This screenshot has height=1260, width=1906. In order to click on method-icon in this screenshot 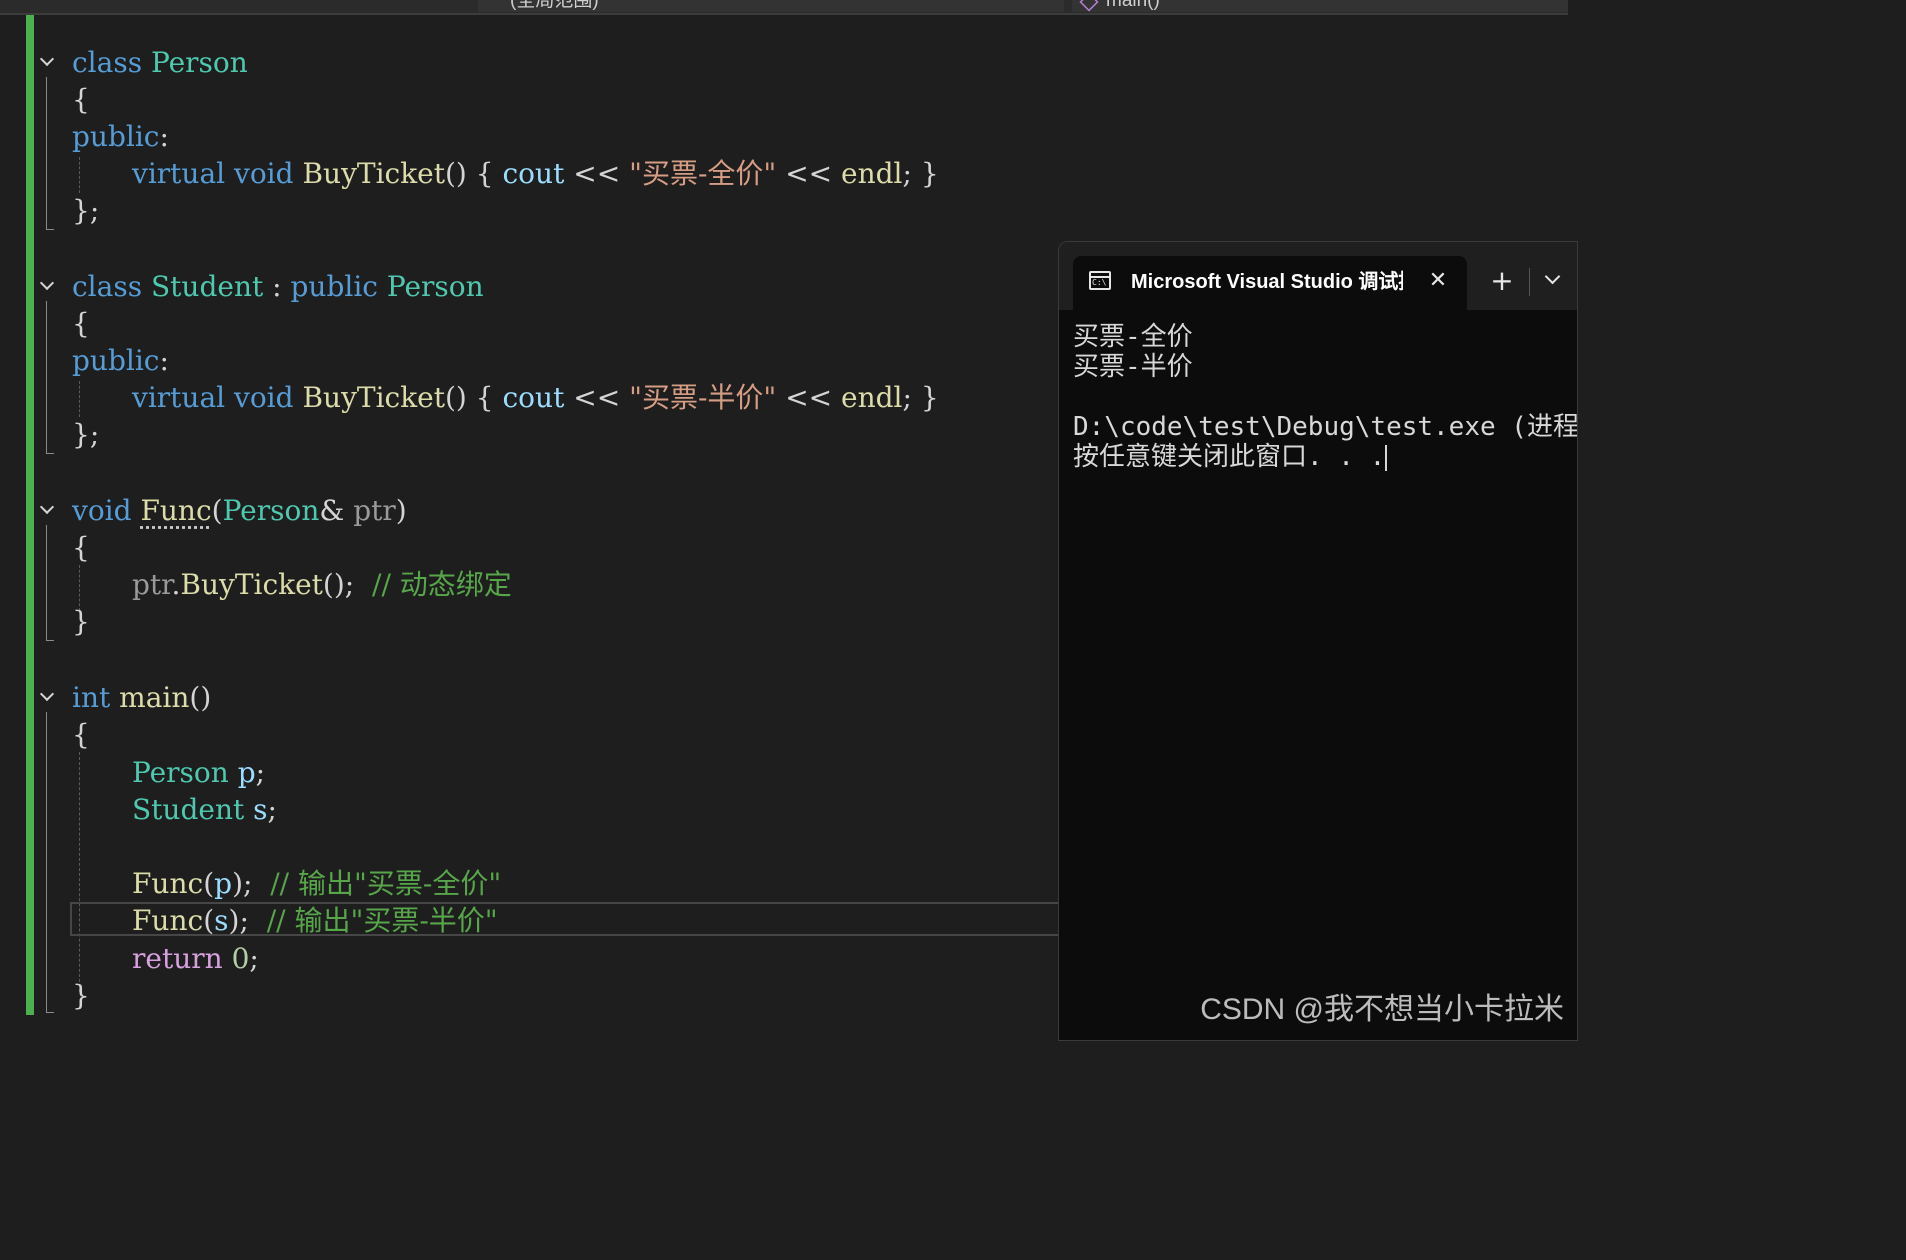, I will do `click(1089, 6)`.